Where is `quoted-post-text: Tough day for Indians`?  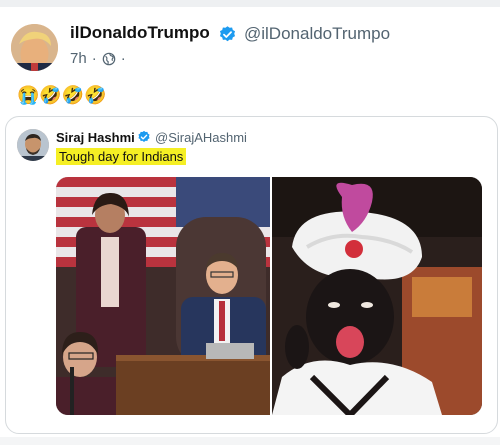 quoted-post-text: Tough day for Indians is located at coordinates (121, 156).